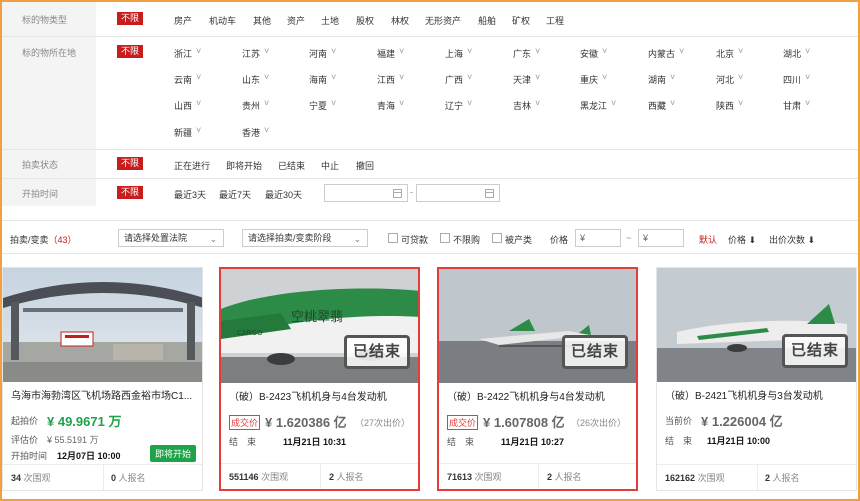 This screenshot has height=501, width=860. Describe the element at coordinates (130, 192) in the screenshot. I see `filter-time-all: 不限` at that location.